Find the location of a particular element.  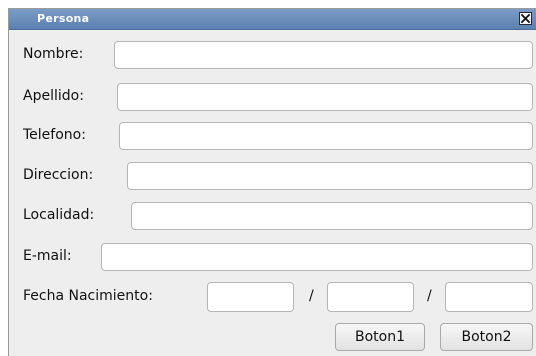

direccion-label: Direccion: is located at coordinates (58, 175).